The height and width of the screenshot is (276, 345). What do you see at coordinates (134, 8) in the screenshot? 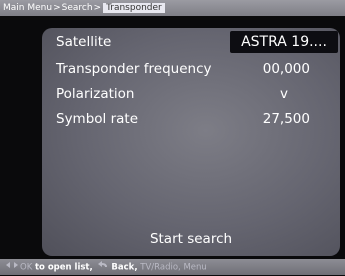
I see `breadcrumb-transponder: Transponder` at bounding box center [134, 8].